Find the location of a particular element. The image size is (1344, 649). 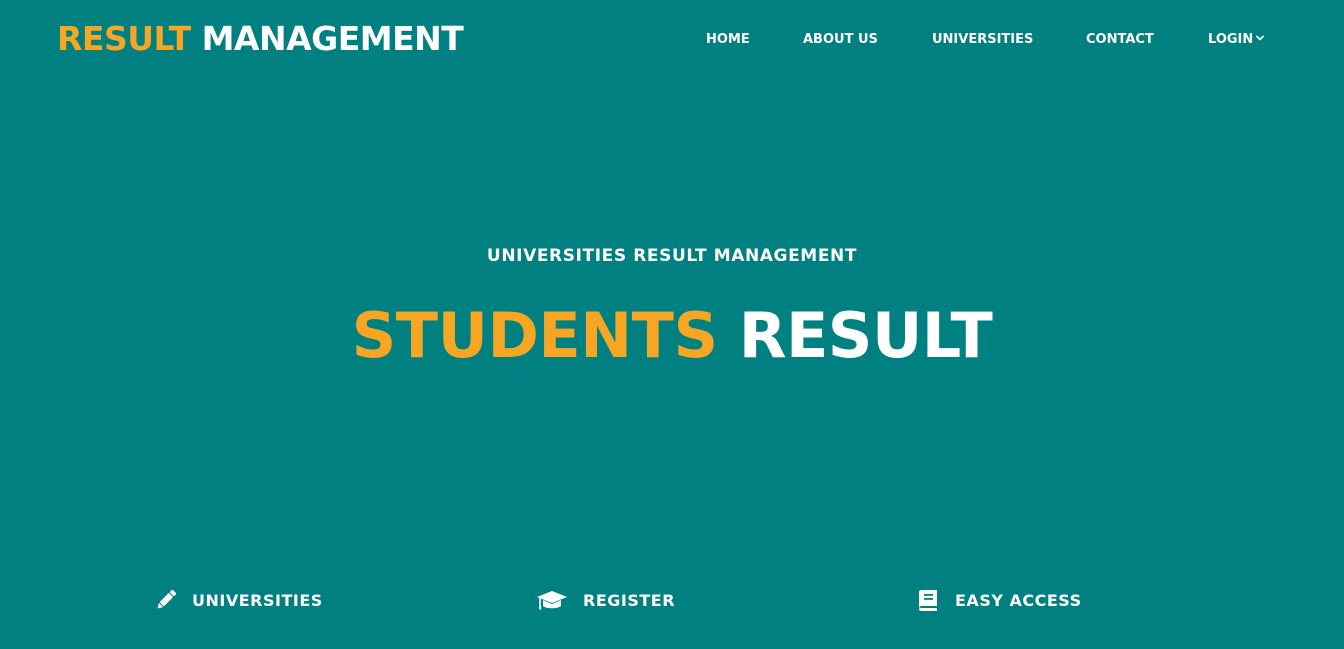

main-nav: HOME ABOUT US UNIVERSITIES CONTACT LOGIN is located at coordinates (672, 40).